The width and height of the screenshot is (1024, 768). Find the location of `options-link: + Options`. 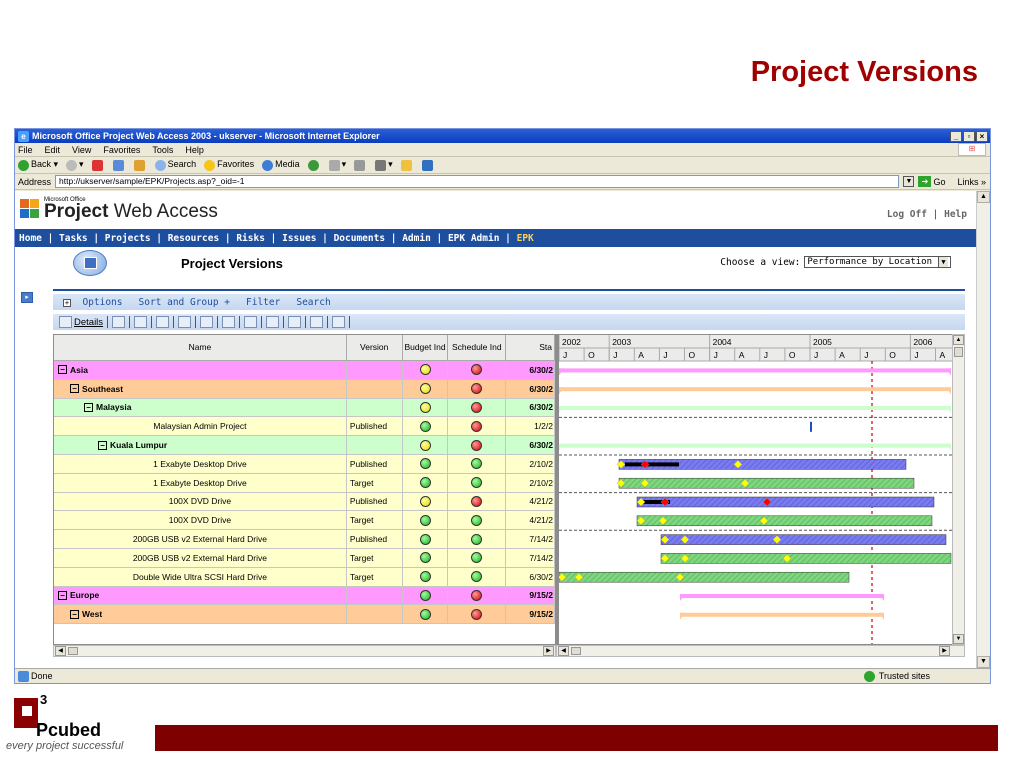

options-link: + Options is located at coordinates (93, 302).